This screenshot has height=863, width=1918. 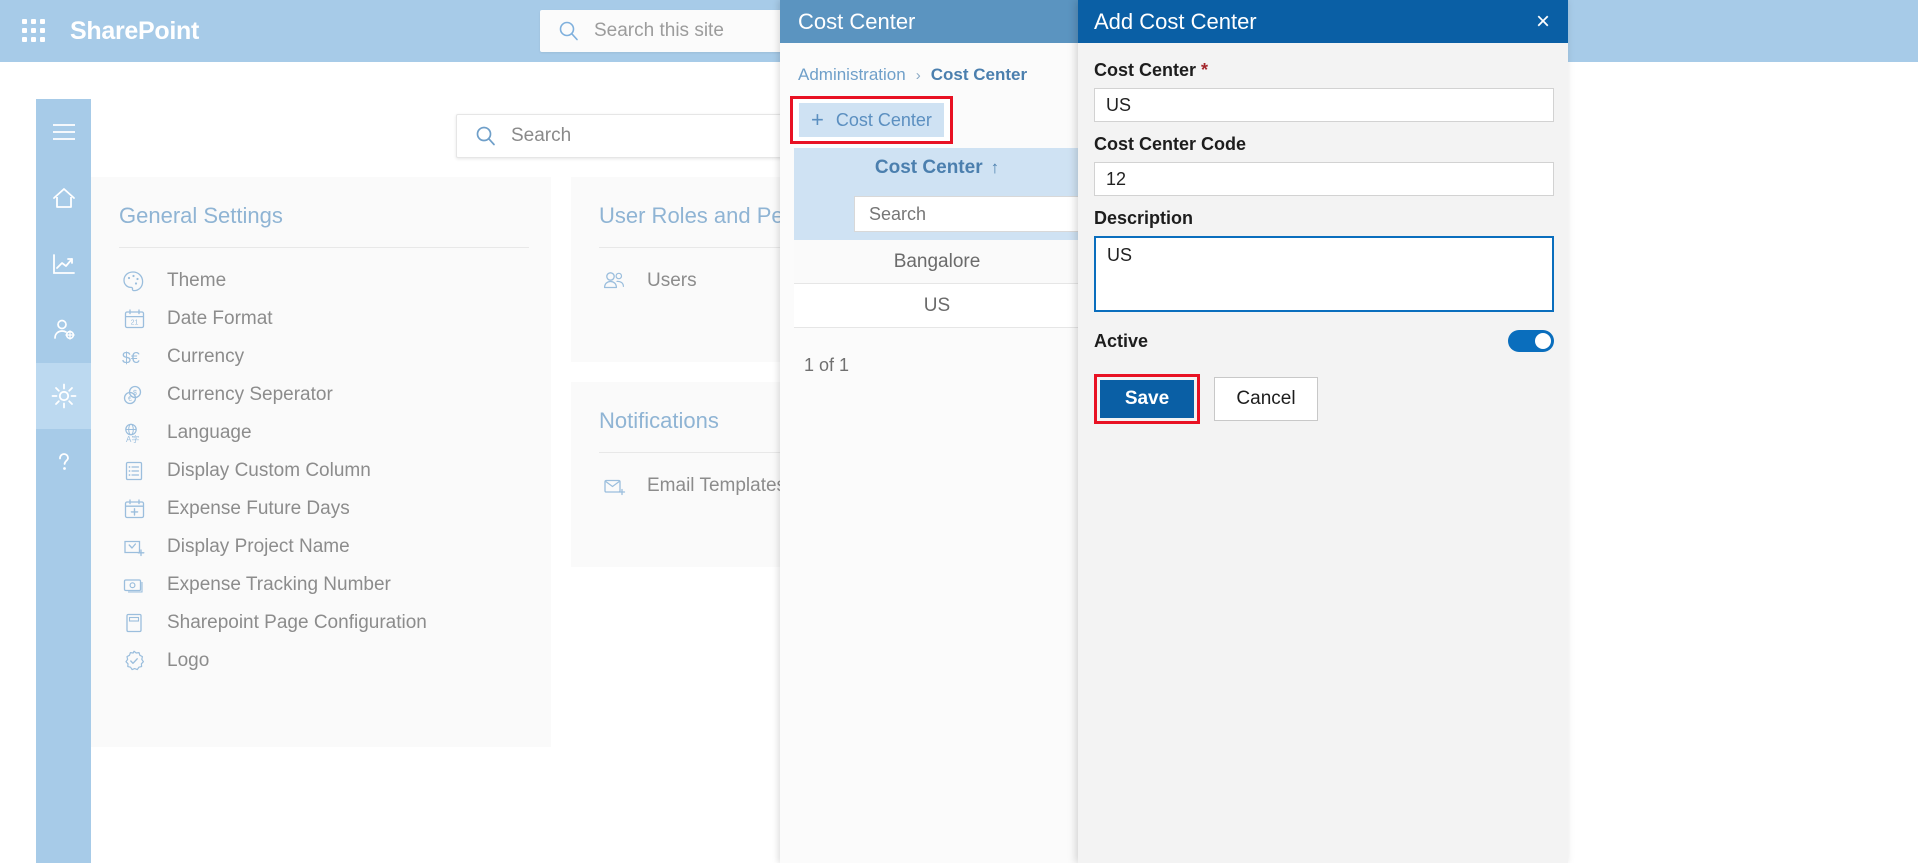 I want to click on plus-icon: +, so click(x=817, y=119).